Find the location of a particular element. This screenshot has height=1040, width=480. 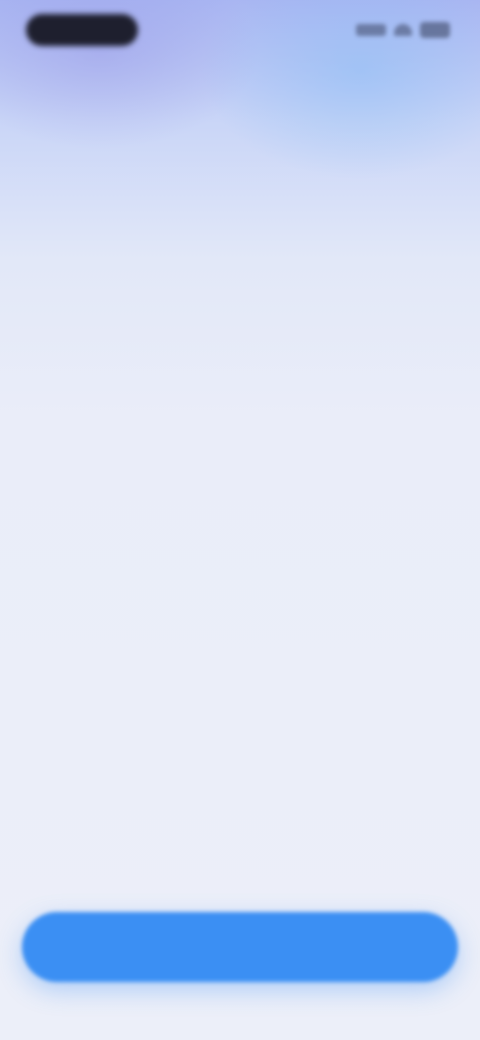

battery-icon is located at coordinates (435, 30).